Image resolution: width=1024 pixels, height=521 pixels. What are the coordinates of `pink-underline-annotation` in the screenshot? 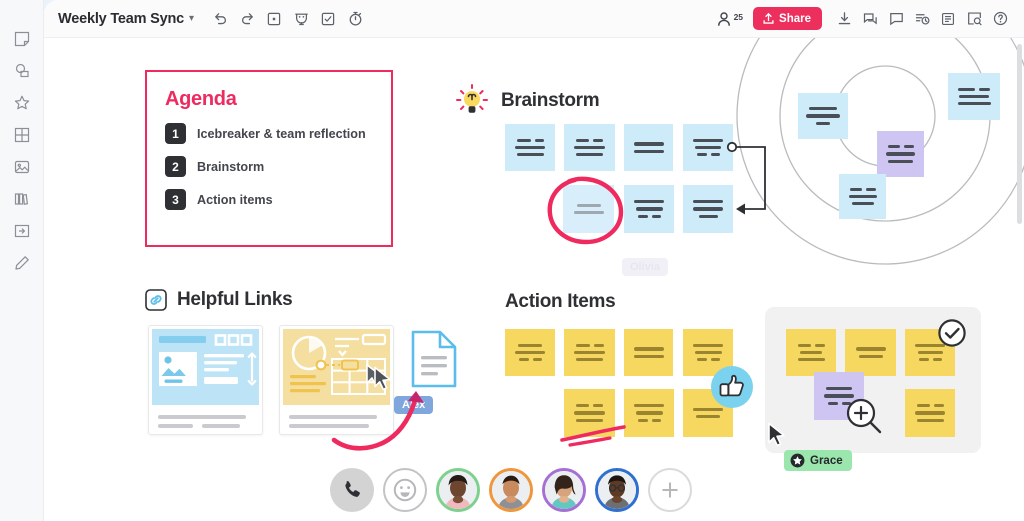 It's located at (593, 436).